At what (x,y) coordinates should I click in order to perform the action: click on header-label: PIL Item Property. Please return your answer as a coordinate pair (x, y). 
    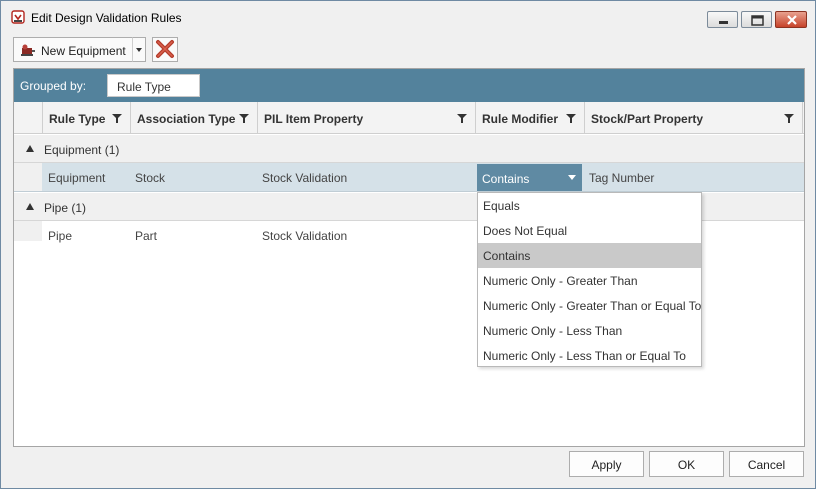
    Looking at the image, I should click on (314, 119).